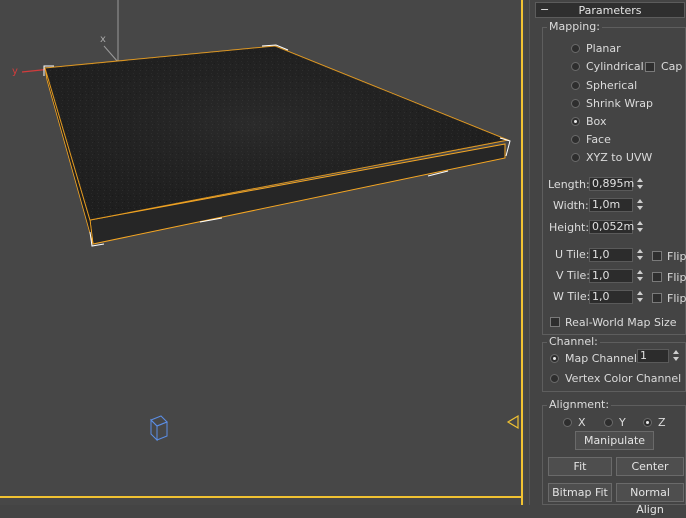  I want to click on rollout-title: Parameters, so click(610, 10).